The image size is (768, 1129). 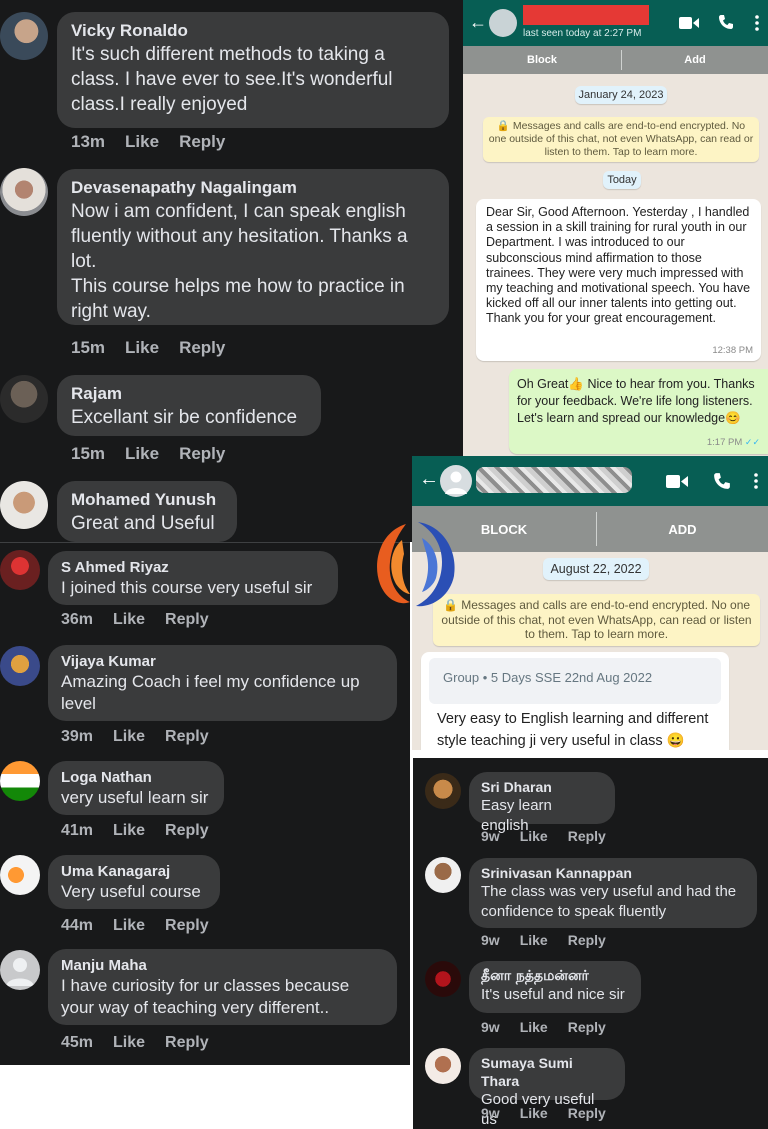 What do you see at coordinates (147, 511) in the screenshot?
I see `comment-bubble: Mohamed Yunush Great and Useful` at bounding box center [147, 511].